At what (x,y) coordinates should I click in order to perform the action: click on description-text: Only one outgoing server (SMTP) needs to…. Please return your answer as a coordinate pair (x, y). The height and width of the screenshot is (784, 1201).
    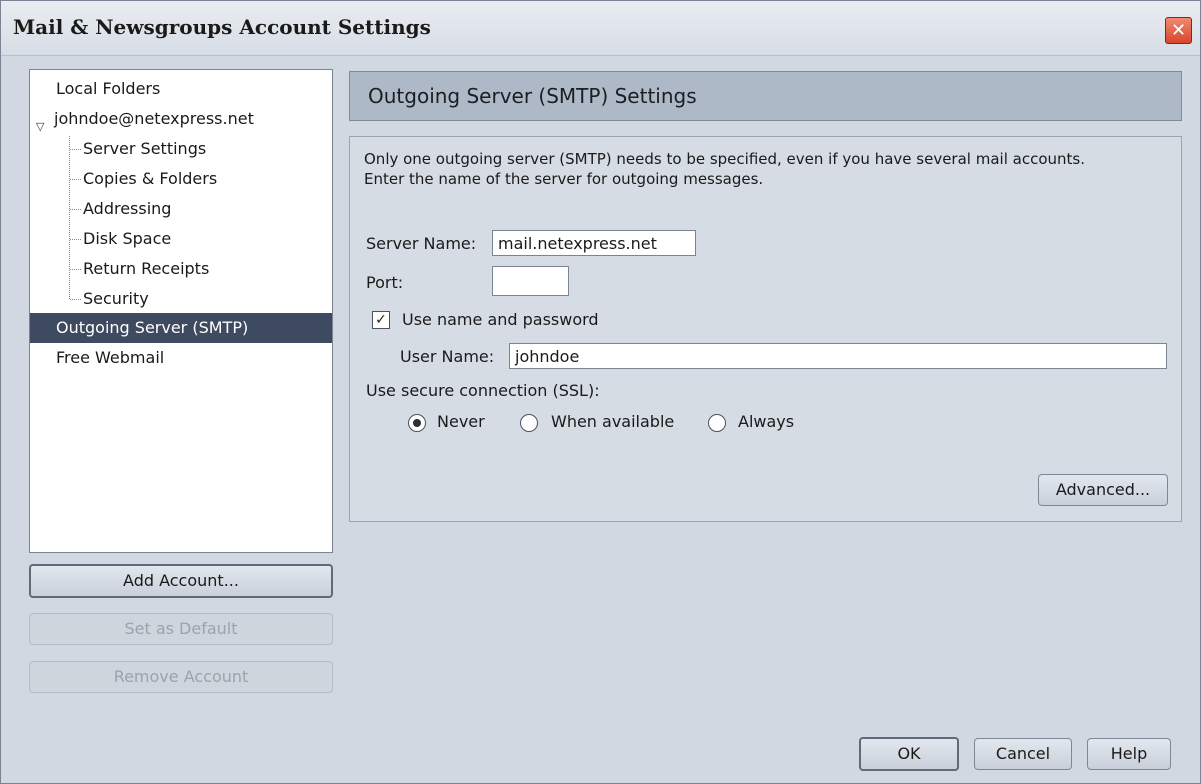
    Looking at the image, I should click on (764, 169).